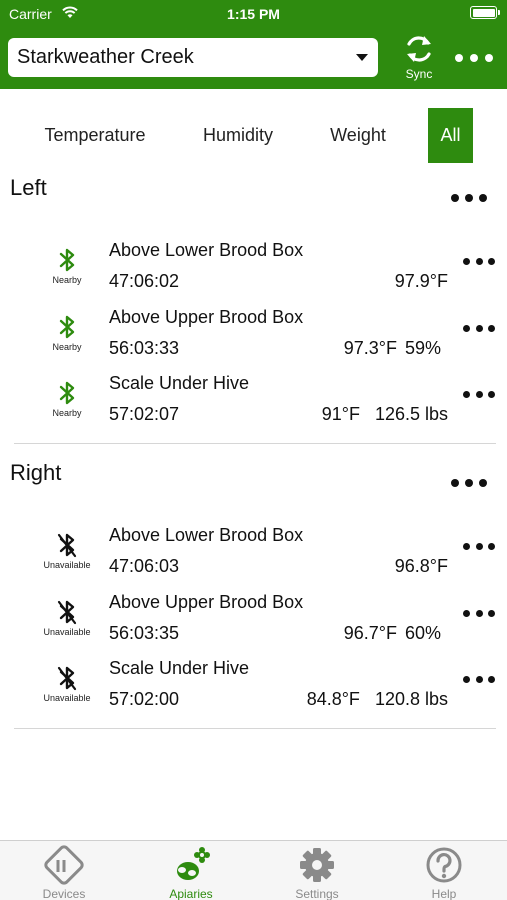 This screenshot has width=507, height=900. Describe the element at coordinates (422, 633) in the screenshot. I see `sensor-humidity: 60%` at that location.